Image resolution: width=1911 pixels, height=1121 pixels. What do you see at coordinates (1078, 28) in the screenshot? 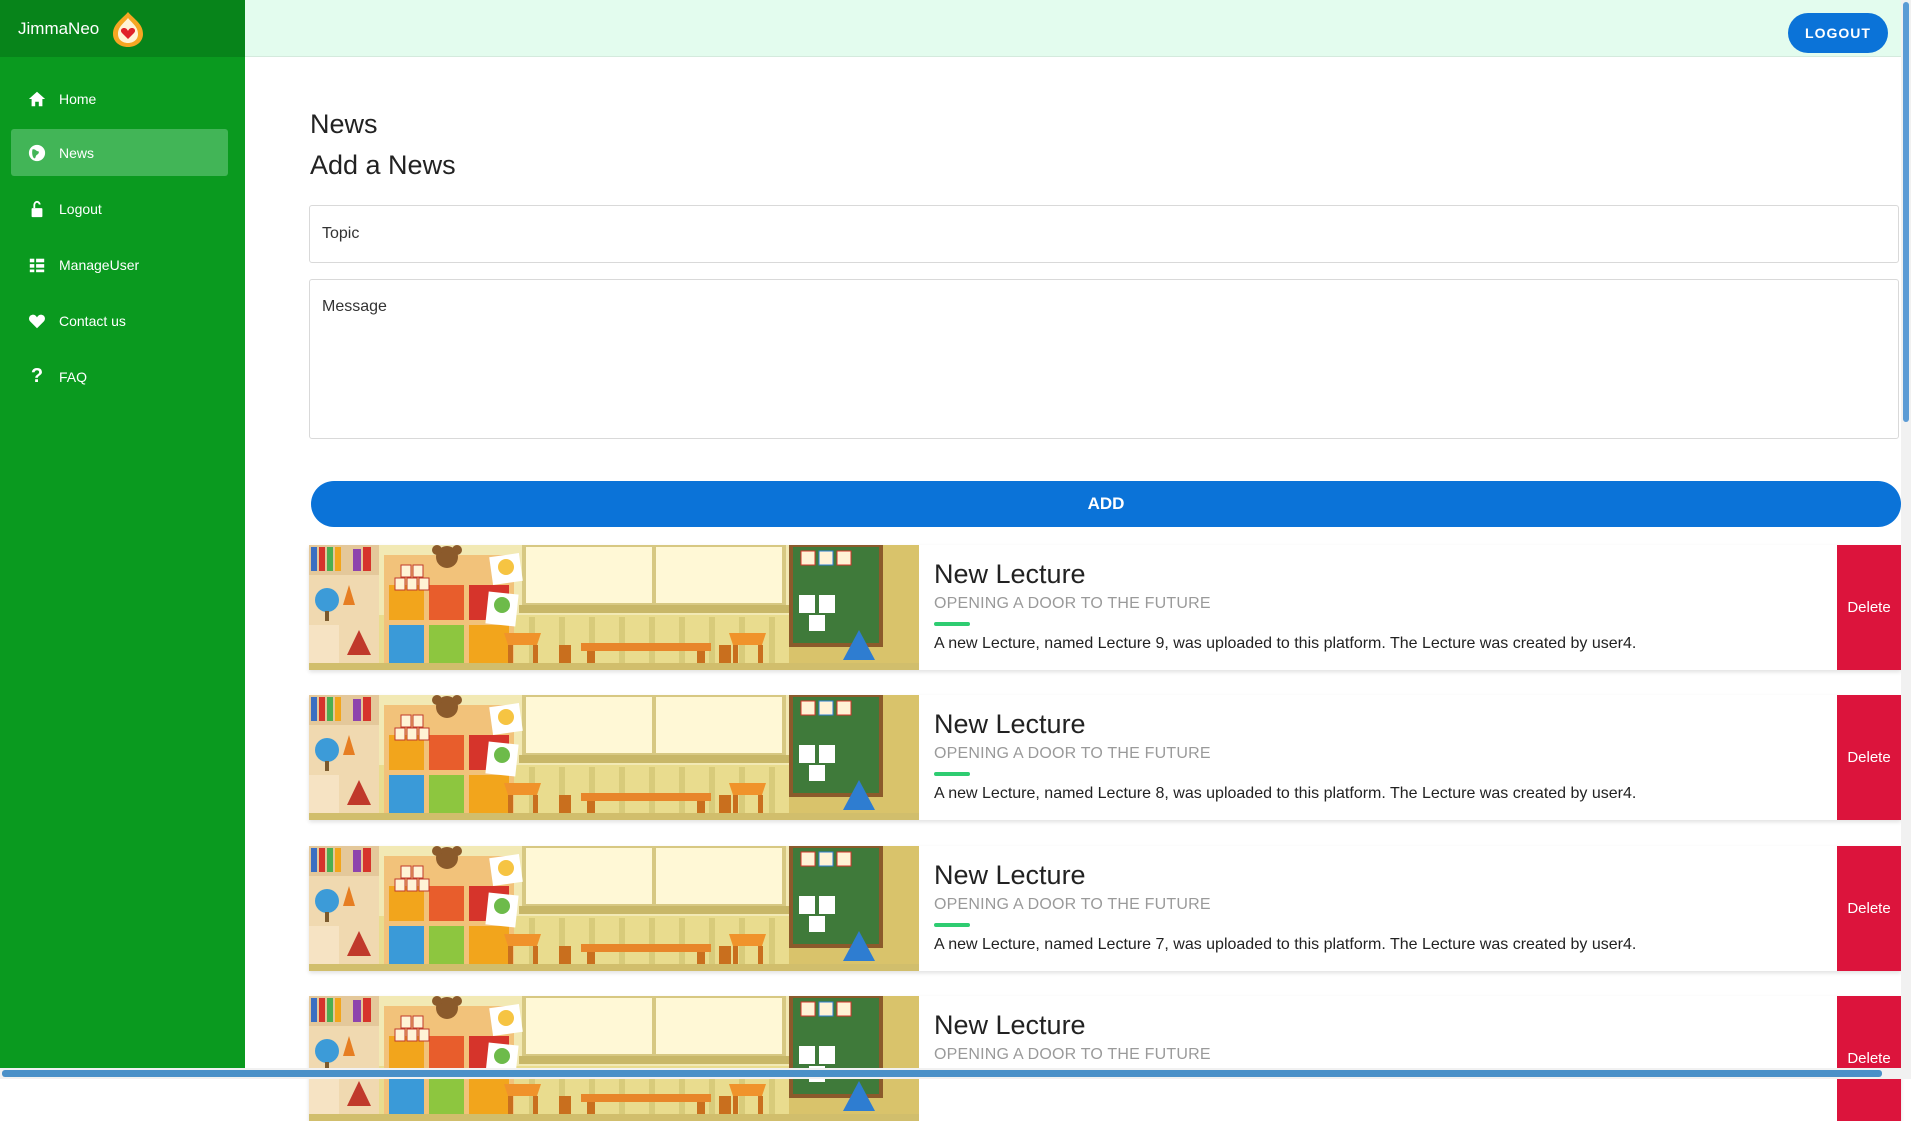
I see `top-bar: LOGOUT` at bounding box center [1078, 28].